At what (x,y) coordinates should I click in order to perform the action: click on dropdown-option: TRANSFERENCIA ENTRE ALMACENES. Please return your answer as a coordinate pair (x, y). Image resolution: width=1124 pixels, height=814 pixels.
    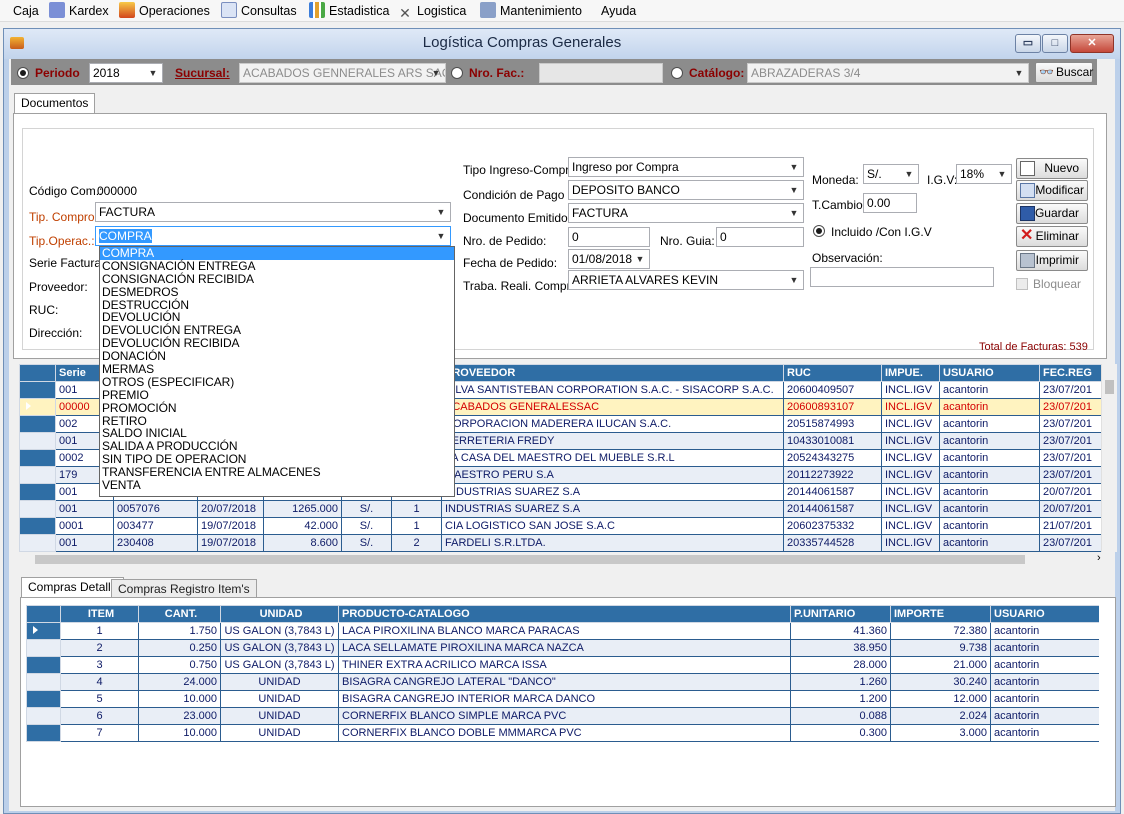
    Looking at the image, I should click on (277, 472).